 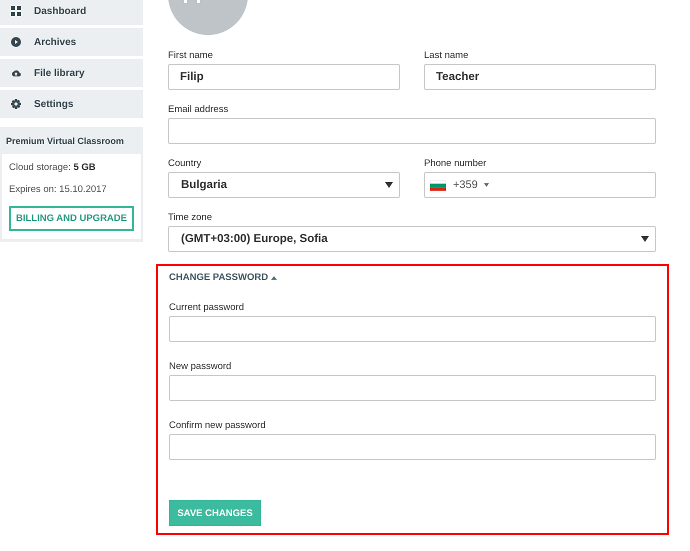 I want to click on field-label: Last name, so click(x=447, y=55).